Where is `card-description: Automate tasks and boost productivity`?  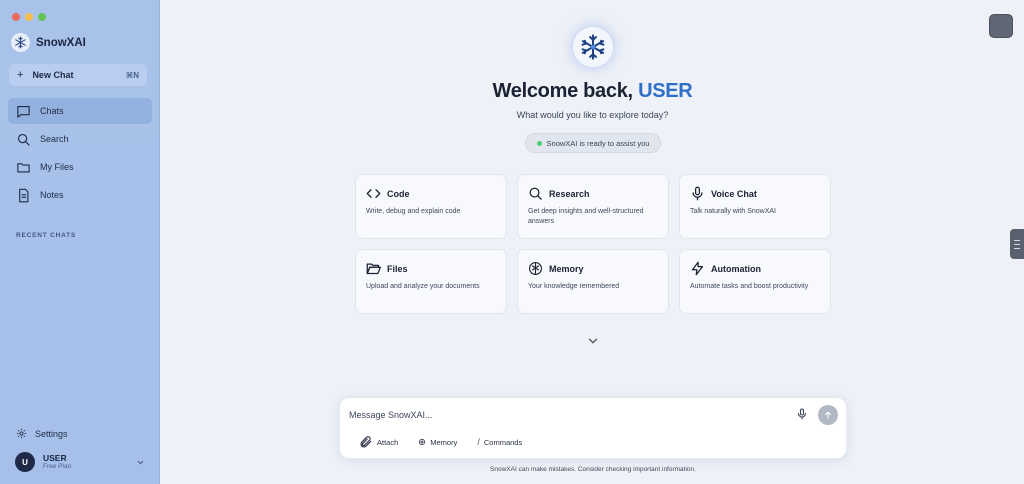
card-description: Automate tasks and boost productivity is located at coordinates (749, 286).